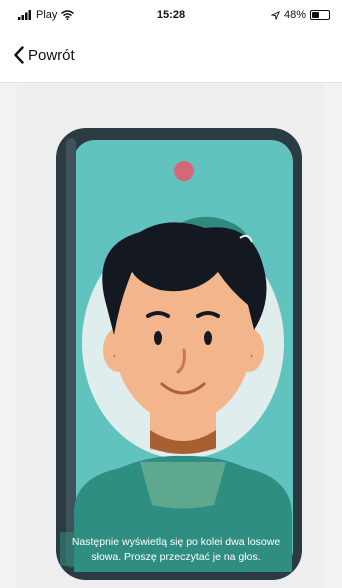  I want to click on left-eye, so click(158, 338).